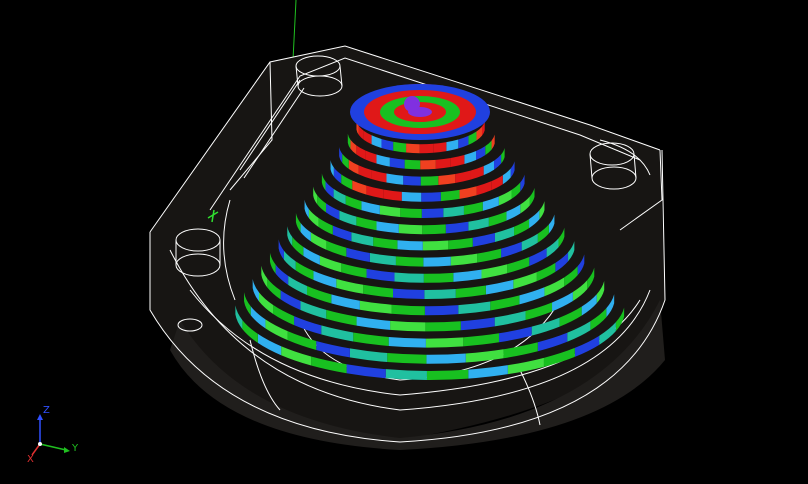 The width and height of the screenshot is (808, 484). Describe the element at coordinates (30, 459) in the screenshot. I see `axis-label-x: X` at that location.